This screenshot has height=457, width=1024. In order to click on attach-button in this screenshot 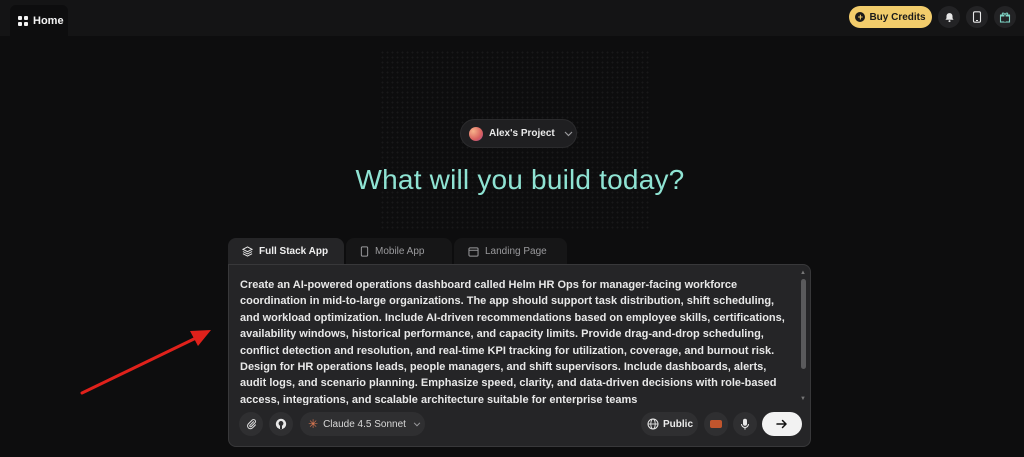, I will do `click(251, 424)`.